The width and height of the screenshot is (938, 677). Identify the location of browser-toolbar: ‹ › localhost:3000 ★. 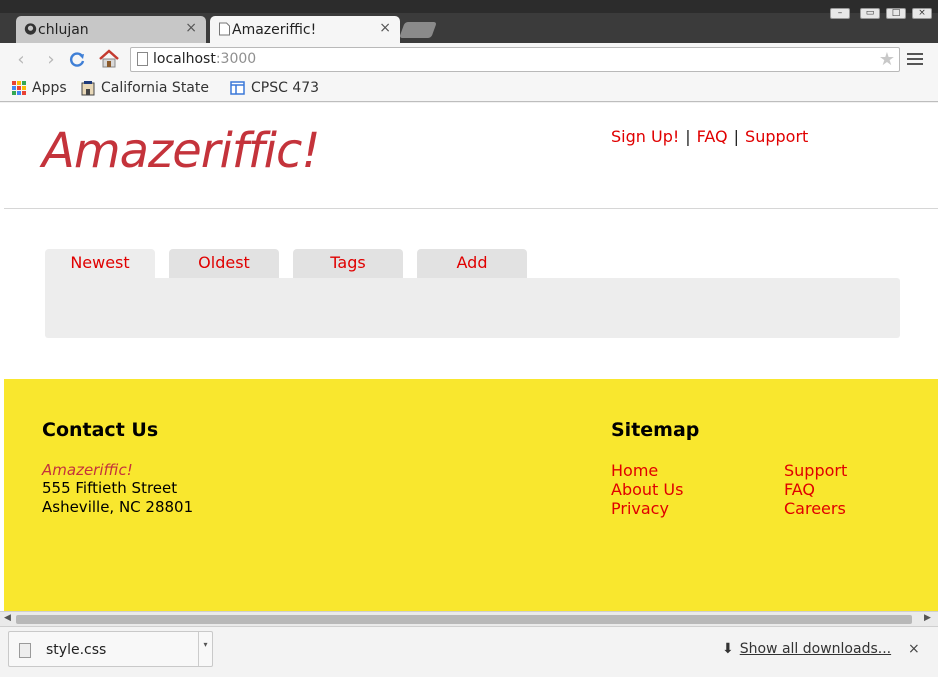
(469, 59).